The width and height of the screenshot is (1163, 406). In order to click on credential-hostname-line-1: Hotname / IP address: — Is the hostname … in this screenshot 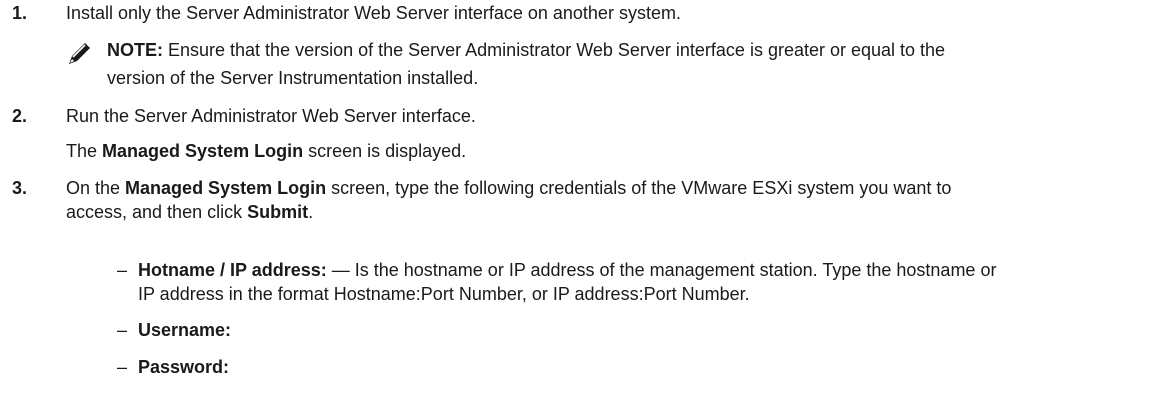, I will do `click(567, 270)`.